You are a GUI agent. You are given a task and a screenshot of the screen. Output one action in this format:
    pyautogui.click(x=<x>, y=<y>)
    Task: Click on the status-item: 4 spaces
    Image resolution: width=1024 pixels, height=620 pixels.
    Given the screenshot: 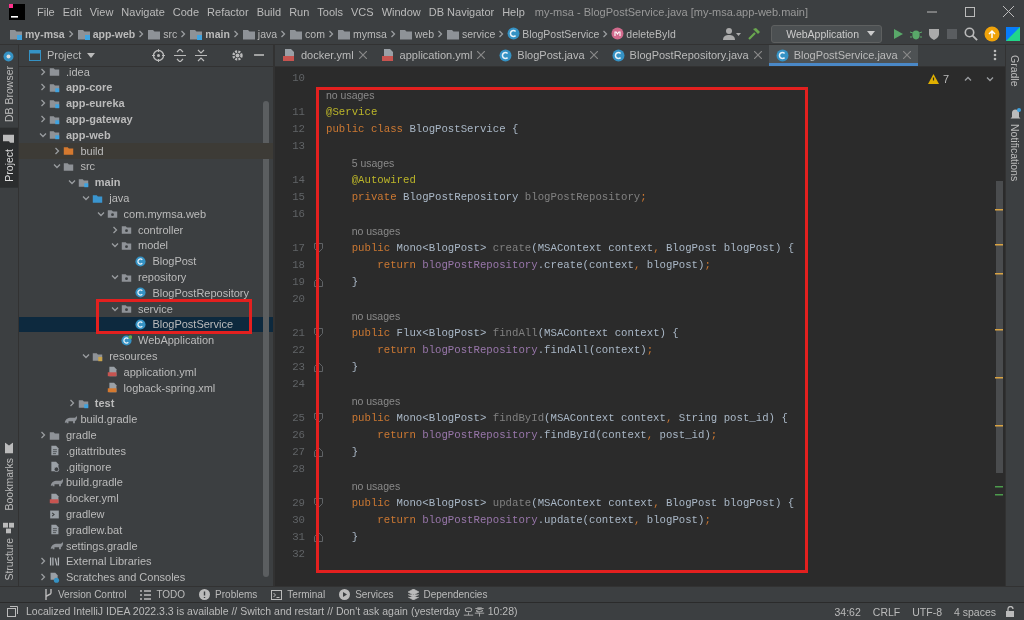 What is the action you would take?
    pyautogui.click(x=974, y=611)
    